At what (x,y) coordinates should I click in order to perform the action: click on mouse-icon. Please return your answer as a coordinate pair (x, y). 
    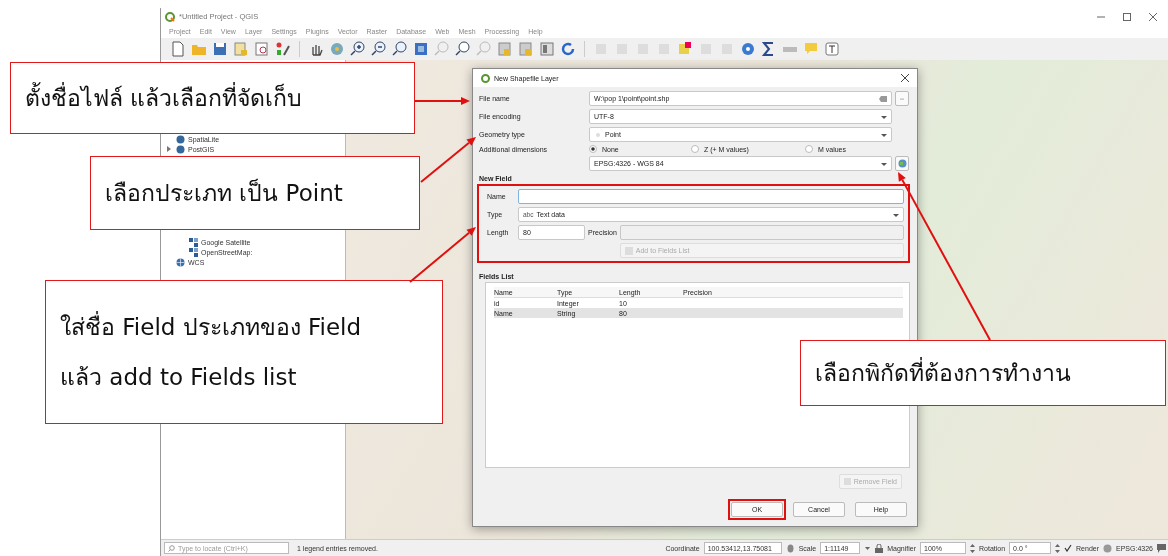
    Looking at the image, I should click on (790, 548).